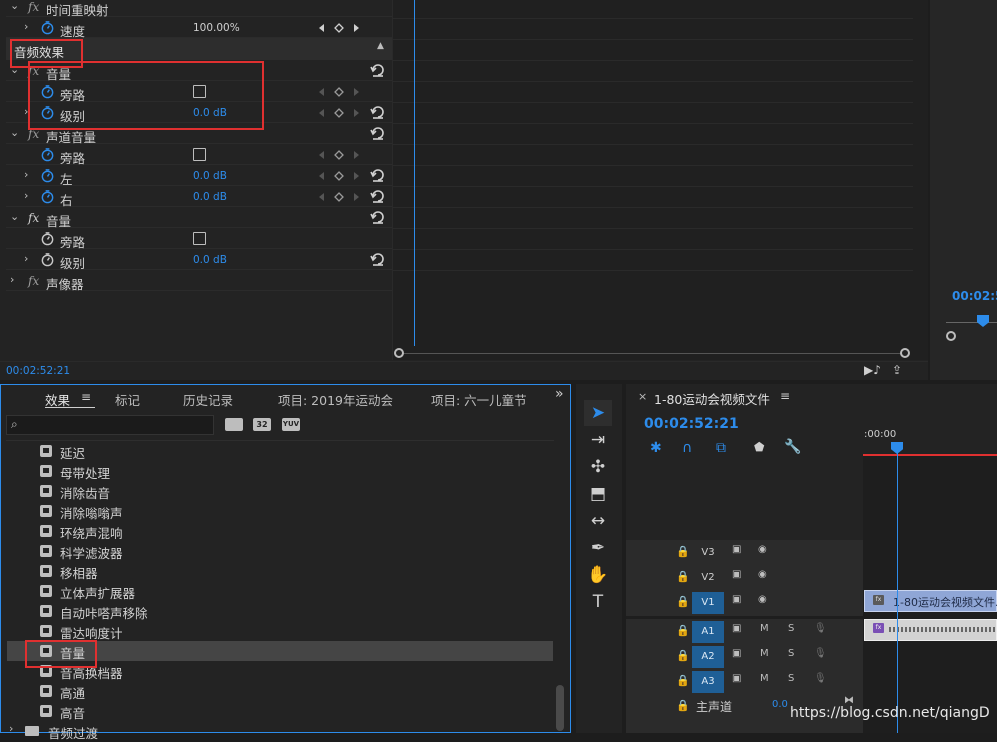 The image size is (997, 742). Describe the element at coordinates (33, 218) in the screenshot. I see `fx-icon: fx` at that location.